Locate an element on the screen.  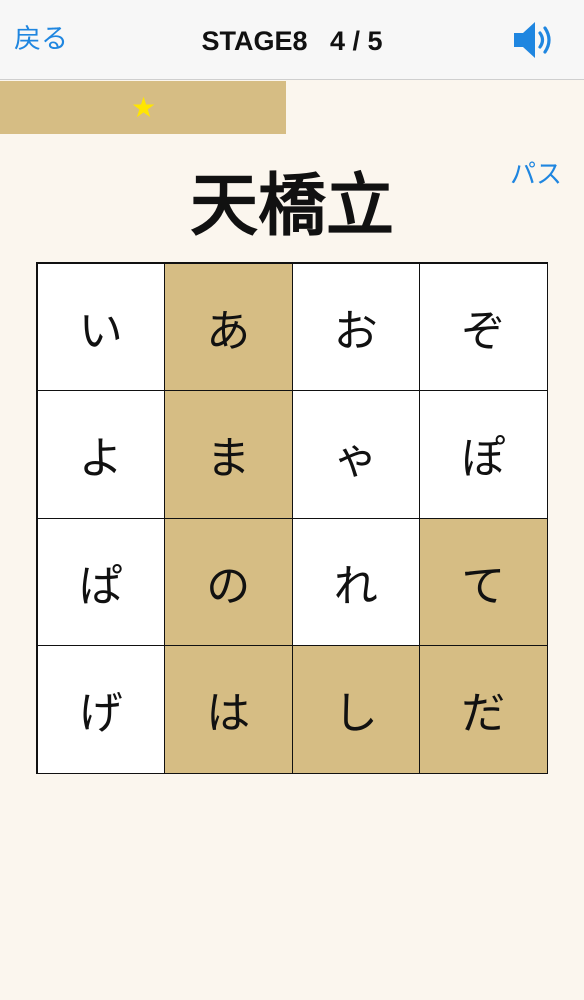
grid-cell: は is located at coordinates (228, 709).